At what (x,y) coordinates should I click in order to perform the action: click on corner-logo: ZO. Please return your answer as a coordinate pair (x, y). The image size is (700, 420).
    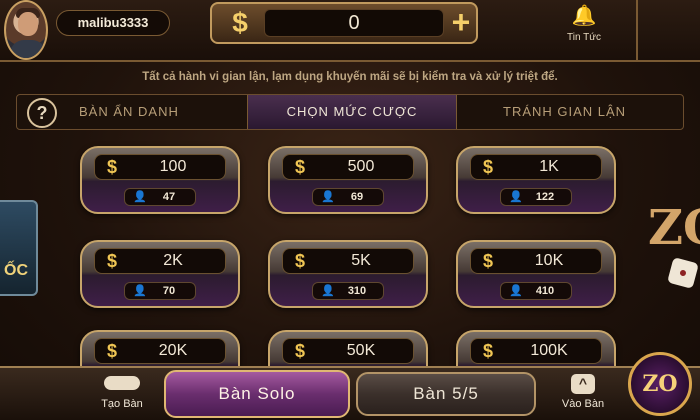
    Looking at the image, I should click on (660, 384).